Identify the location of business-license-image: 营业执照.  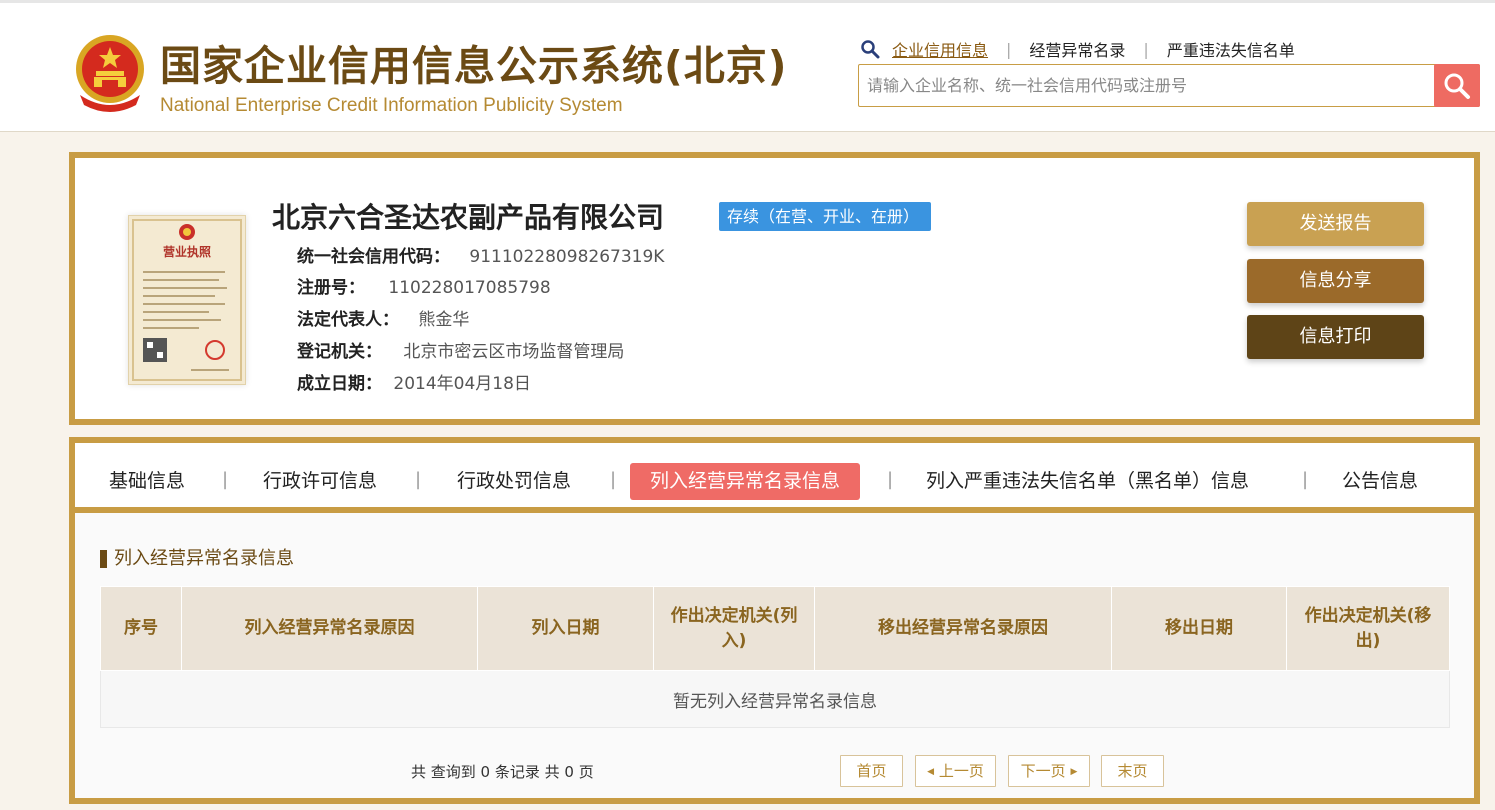
(187, 300).